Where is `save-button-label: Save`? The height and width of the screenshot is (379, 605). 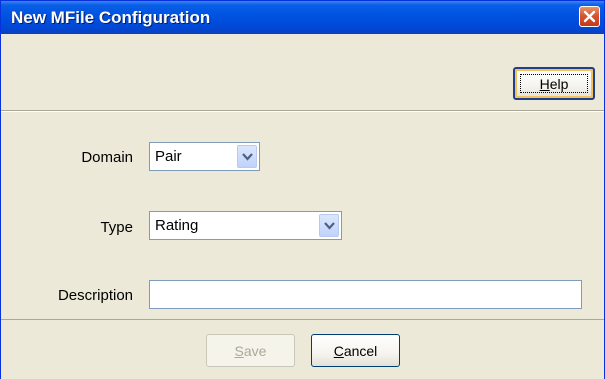 save-button-label: Save is located at coordinates (250, 350).